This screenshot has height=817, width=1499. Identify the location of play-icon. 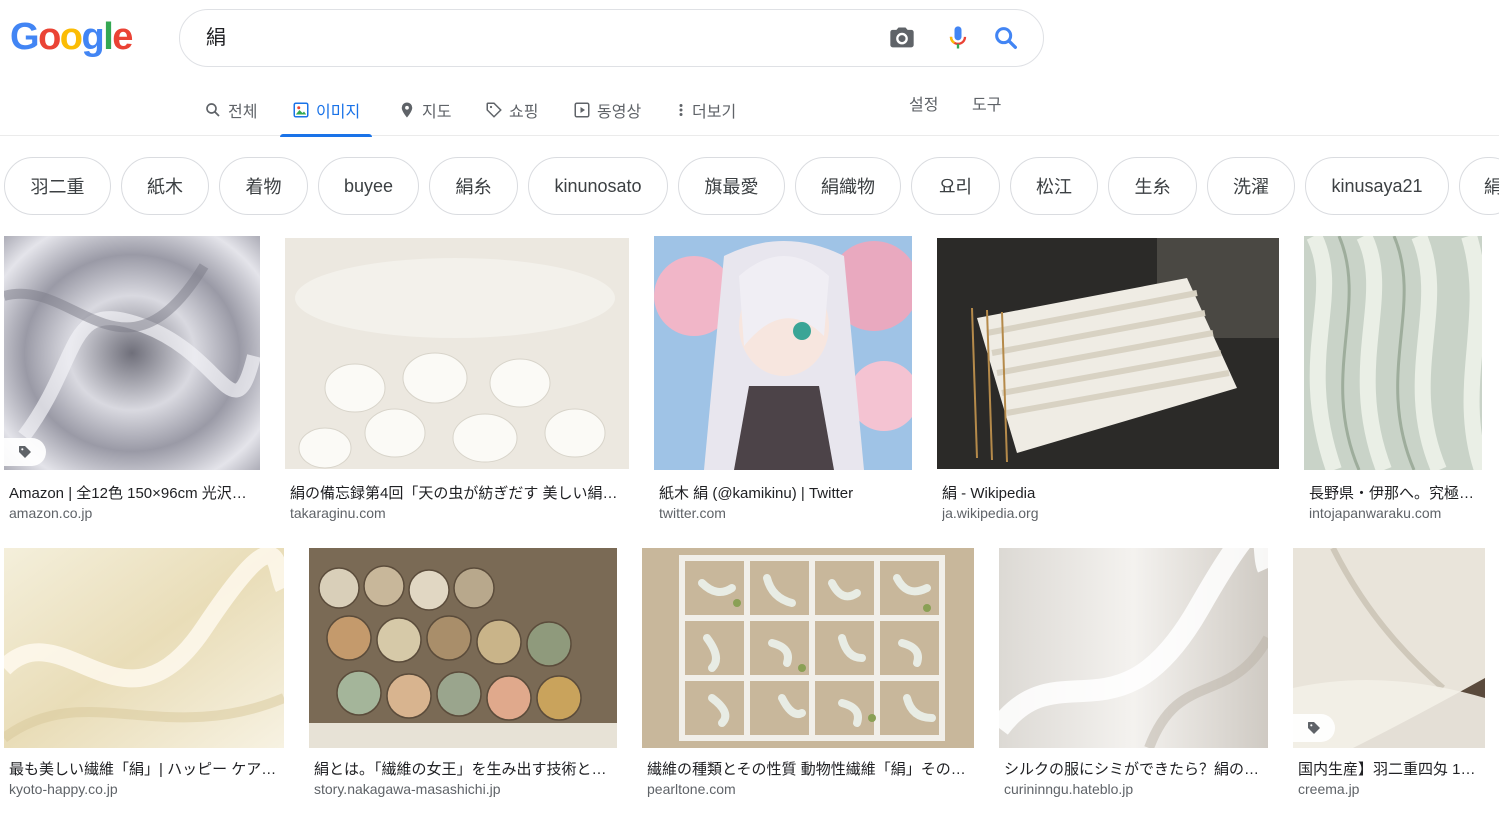
(582, 110).